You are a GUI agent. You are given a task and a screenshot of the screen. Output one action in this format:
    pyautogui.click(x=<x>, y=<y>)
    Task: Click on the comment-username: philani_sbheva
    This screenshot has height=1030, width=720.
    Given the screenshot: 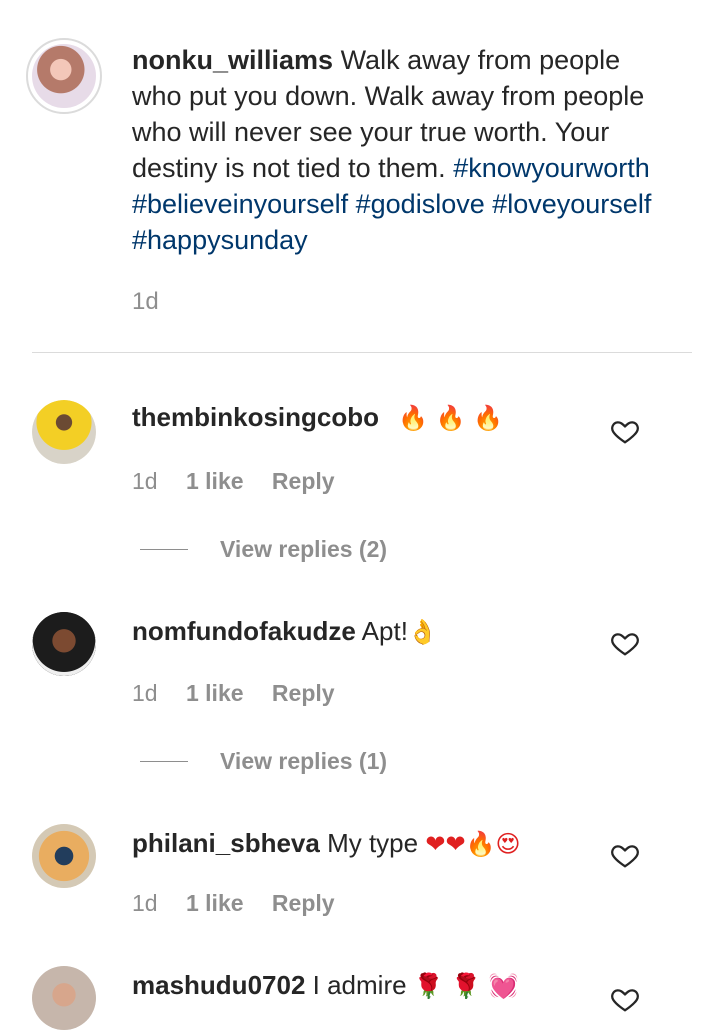 What is the action you would take?
    pyautogui.click(x=226, y=843)
    